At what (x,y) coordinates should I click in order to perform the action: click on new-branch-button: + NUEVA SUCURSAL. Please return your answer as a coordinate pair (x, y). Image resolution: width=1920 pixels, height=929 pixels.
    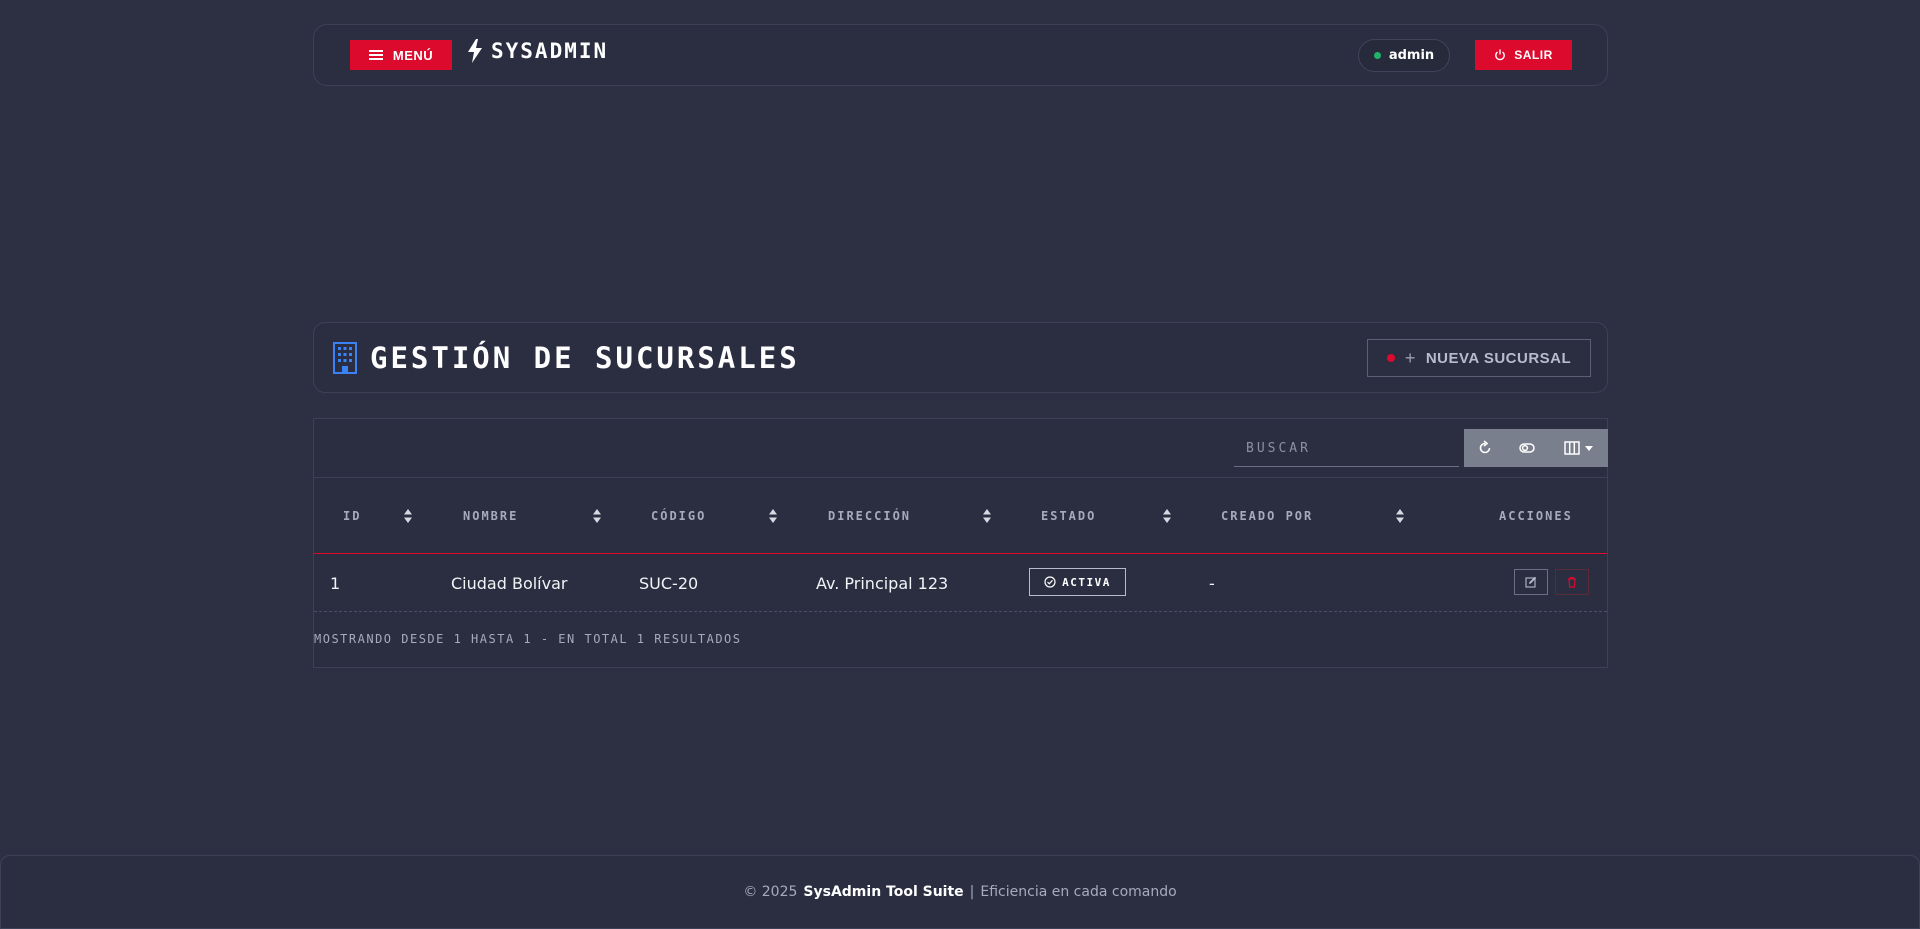
    Looking at the image, I should click on (1479, 358).